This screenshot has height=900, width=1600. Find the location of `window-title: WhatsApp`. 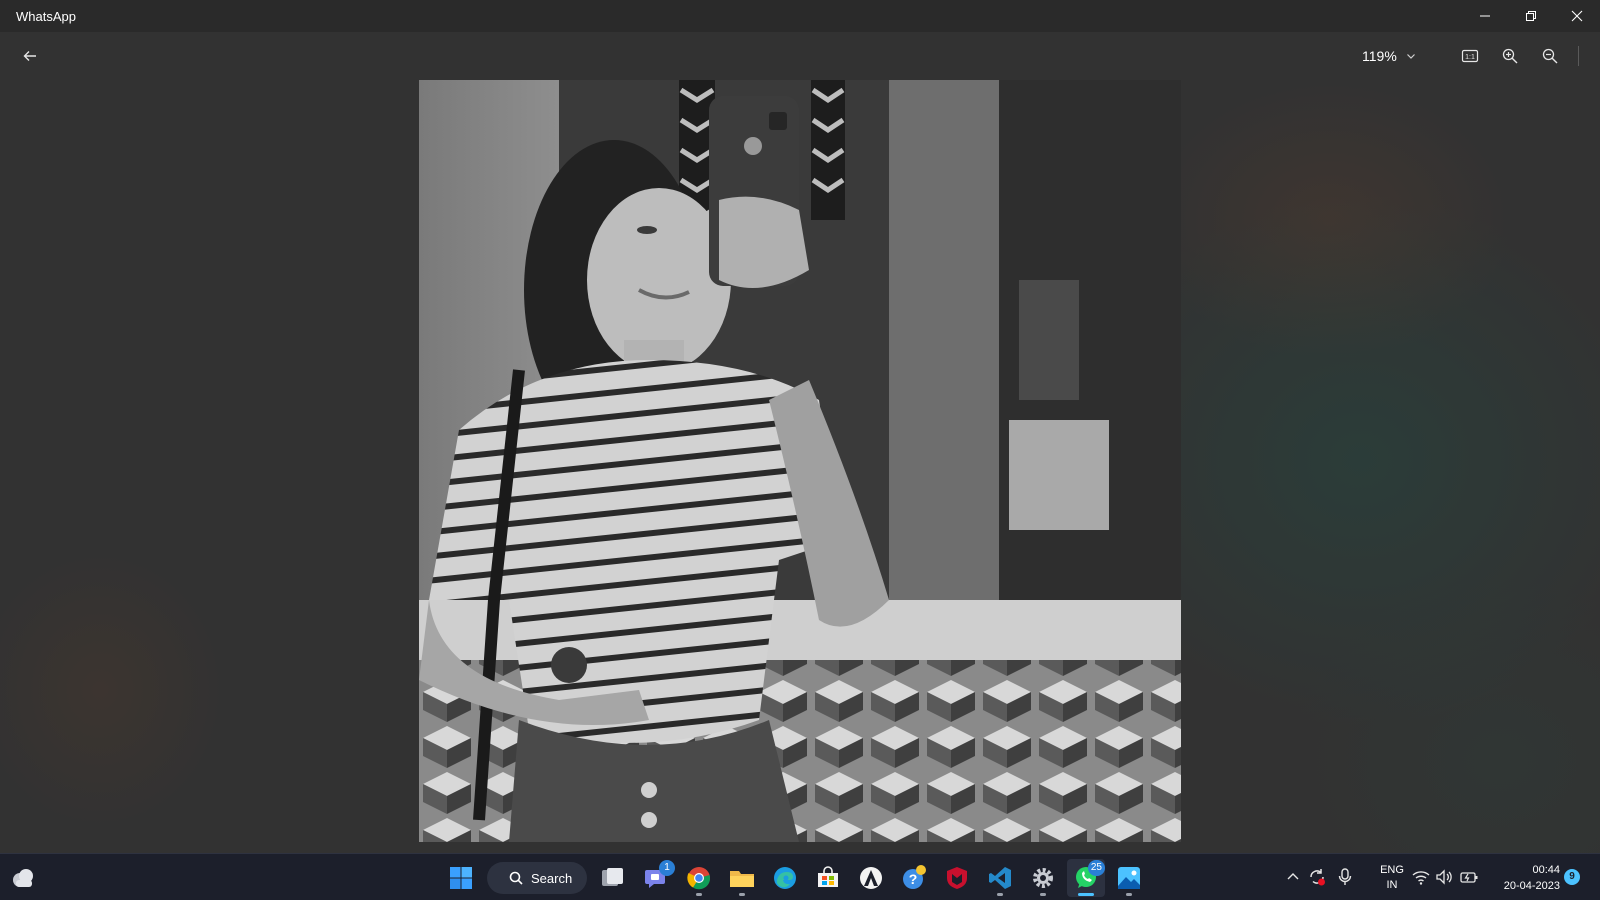

window-title: WhatsApp is located at coordinates (46, 16).